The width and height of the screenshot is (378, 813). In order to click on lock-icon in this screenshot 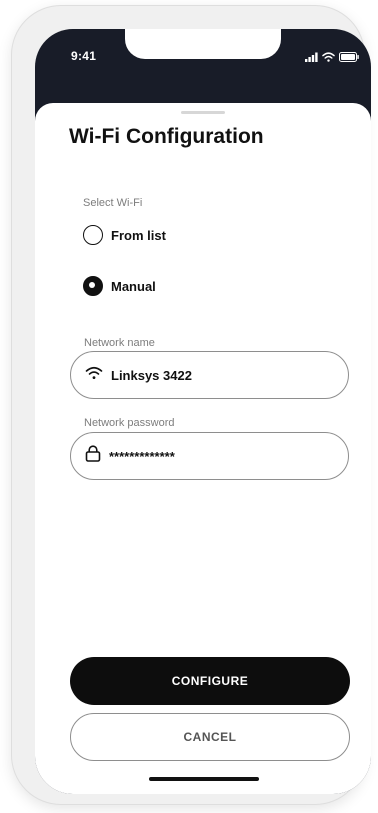, I will do `click(93, 456)`.